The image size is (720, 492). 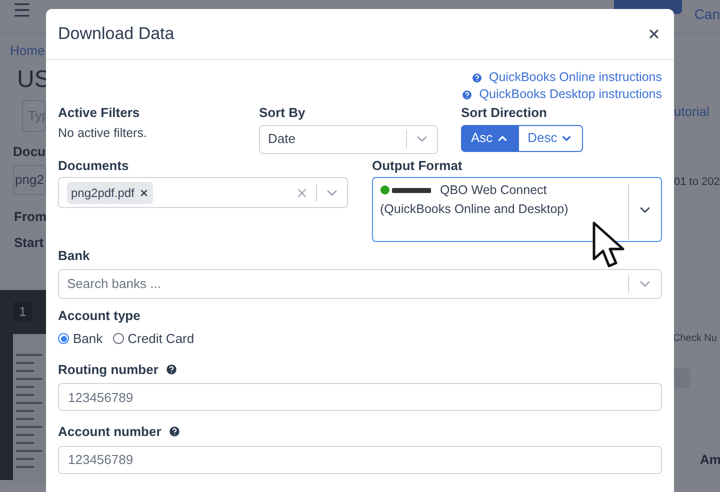 What do you see at coordinates (517, 209) in the screenshot?
I see `output-format-select: QBO Web Connect (QuickBooks Online and Desktop)` at bounding box center [517, 209].